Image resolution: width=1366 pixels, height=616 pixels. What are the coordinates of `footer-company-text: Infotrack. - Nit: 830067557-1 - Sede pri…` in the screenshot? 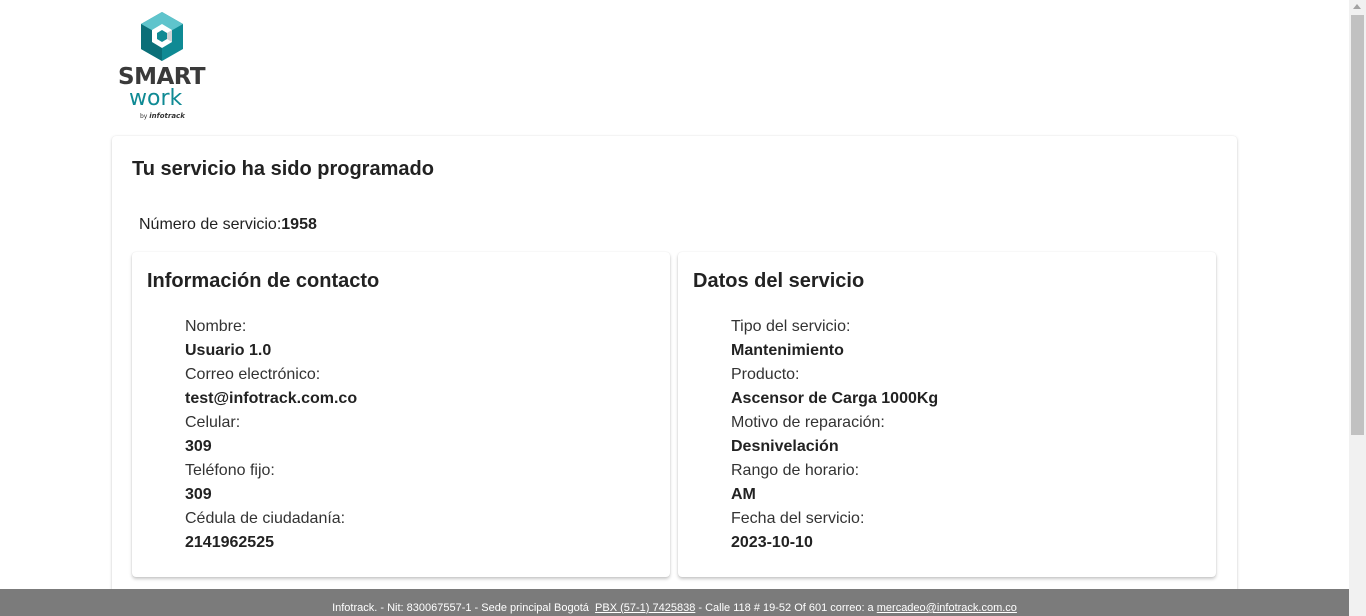 It's located at (460, 608).